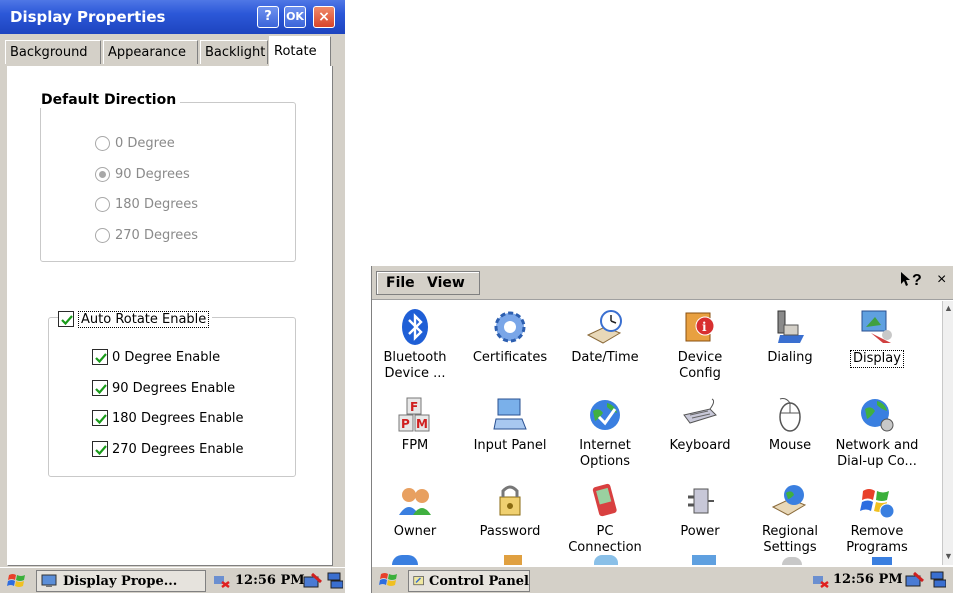 This screenshot has height=593, width=953. Describe the element at coordinates (234, 52) in the screenshot. I see `tab-backlight: Backlight` at that location.